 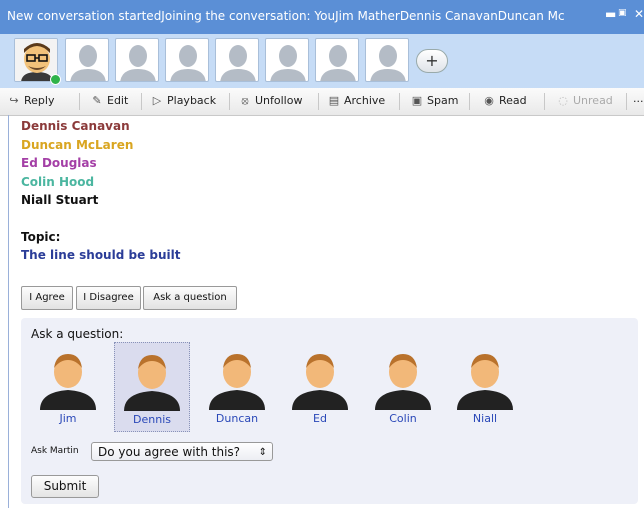 What do you see at coordinates (245, 100) in the screenshot?
I see `unfollow-icon: ⦻` at bounding box center [245, 100].